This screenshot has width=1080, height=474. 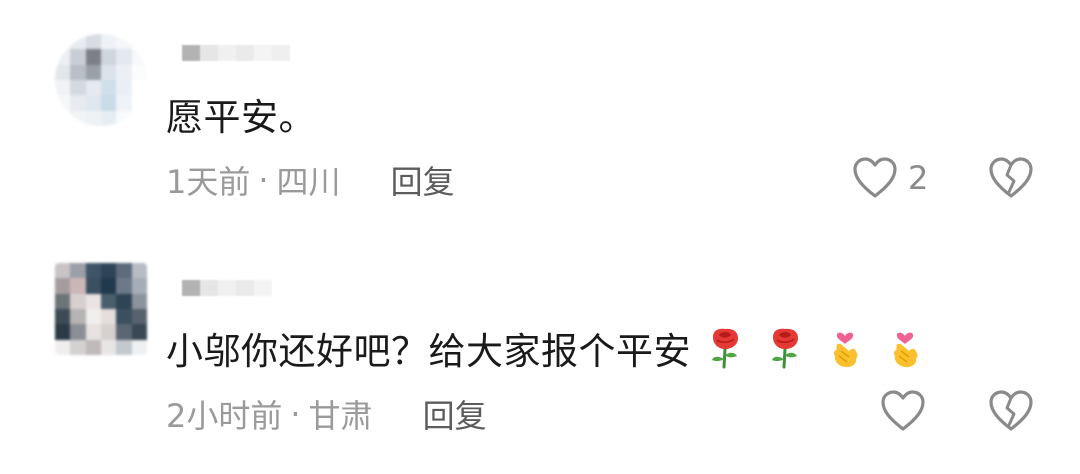 I want to click on comment-location: 四川, so click(x=308, y=182).